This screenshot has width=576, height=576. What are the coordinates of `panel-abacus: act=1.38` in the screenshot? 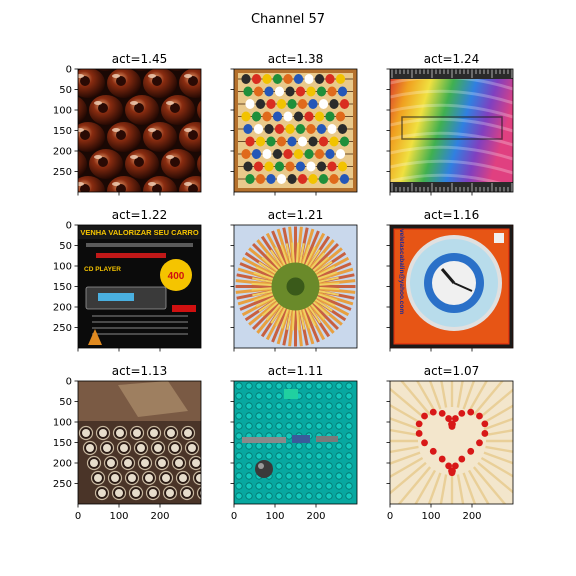 It's located at (294, 124).